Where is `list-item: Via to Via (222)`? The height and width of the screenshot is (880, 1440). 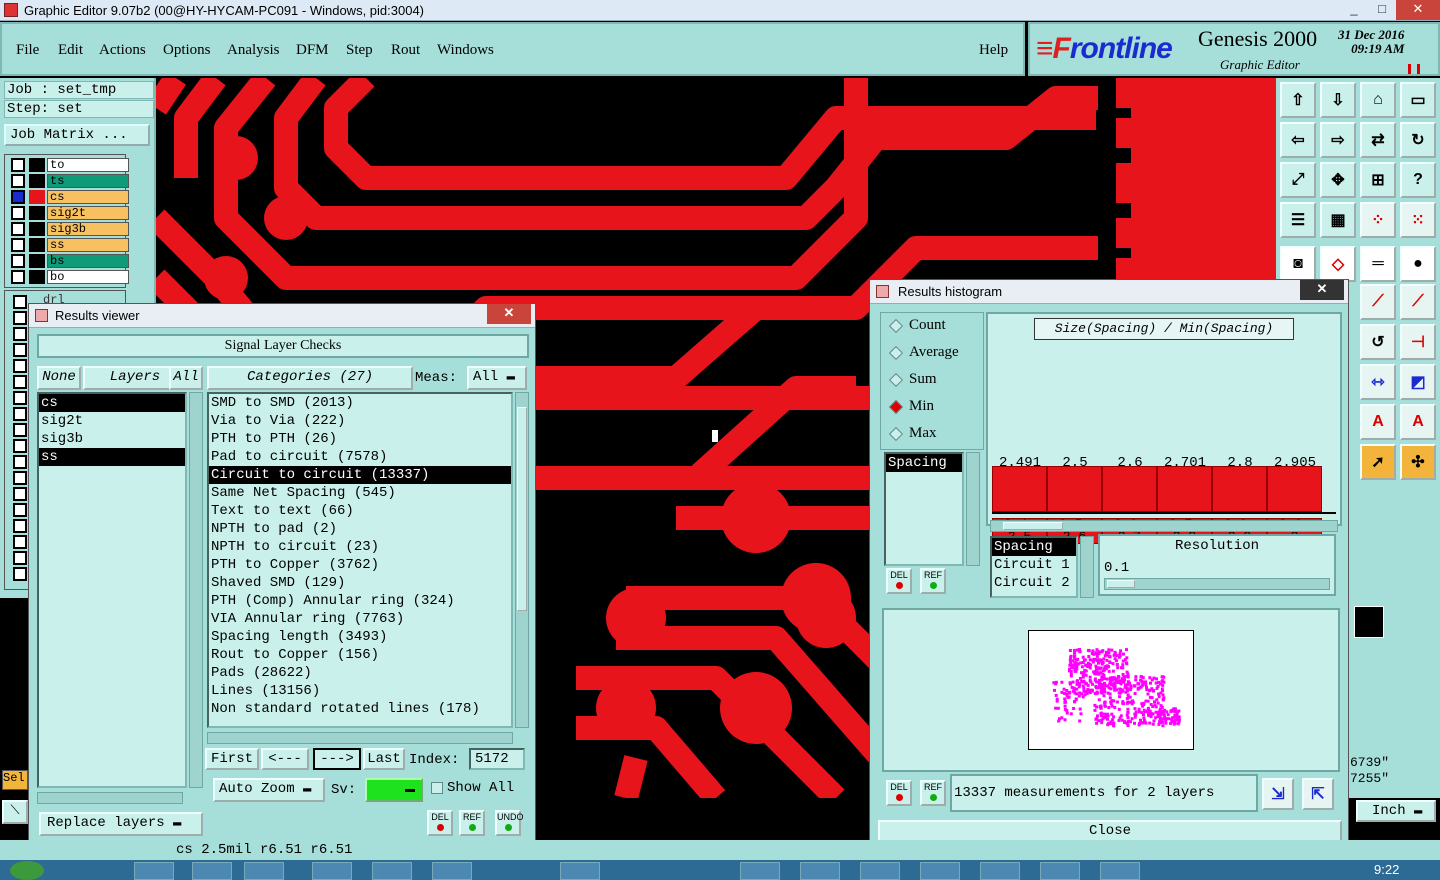 list-item: Via to Via (222) is located at coordinates (360, 421).